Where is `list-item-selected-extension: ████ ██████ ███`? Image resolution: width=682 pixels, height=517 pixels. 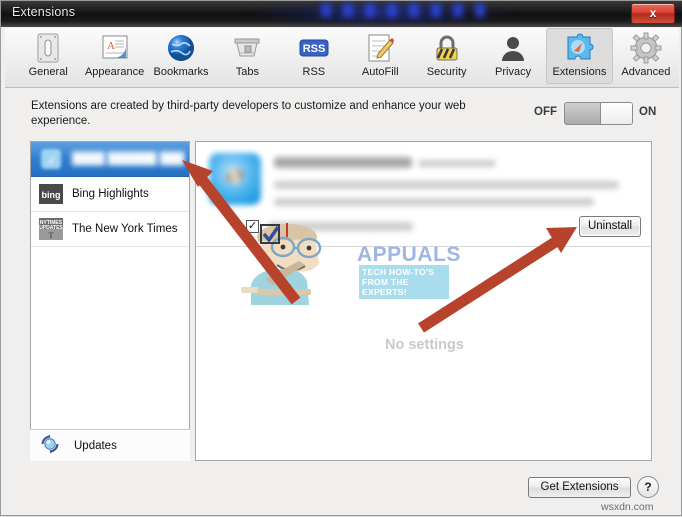
list-item-selected-extension: ████ ██████ ███ is located at coordinates (110, 159).